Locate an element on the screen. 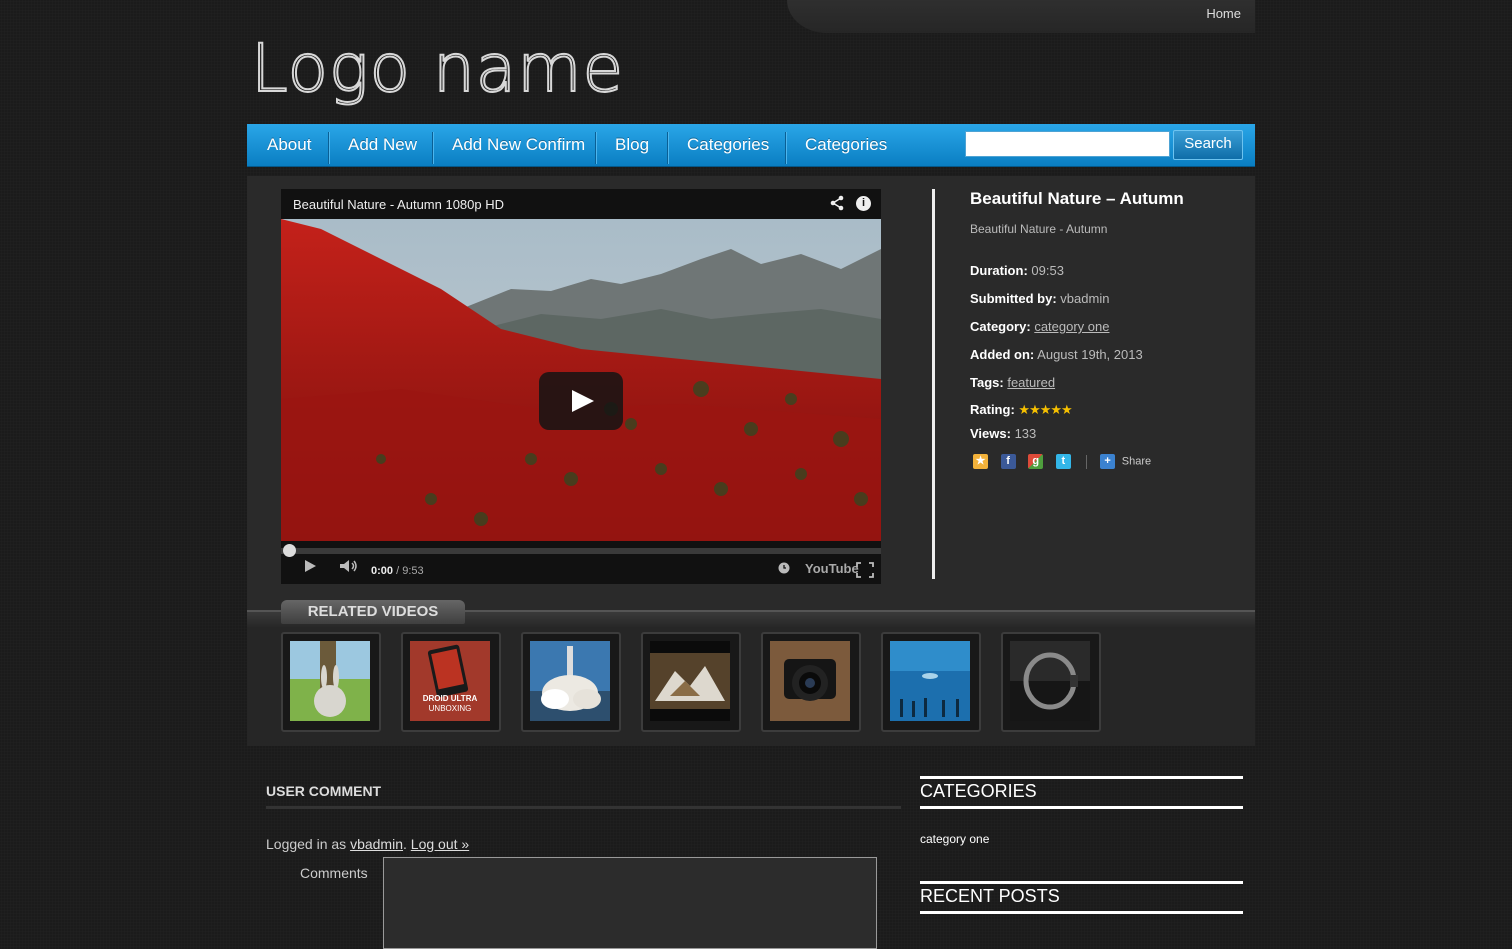 The height and width of the screenshot is (949, 1512). camera-thumbnail is located at coordinates (810, 681).